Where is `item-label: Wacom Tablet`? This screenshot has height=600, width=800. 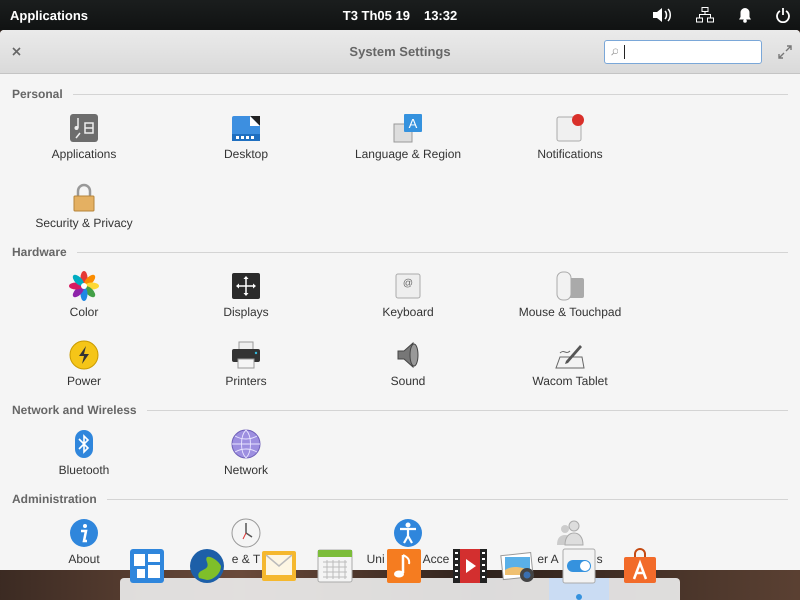
item-label: Wacom Tablet is located at coordinates (570, 381).